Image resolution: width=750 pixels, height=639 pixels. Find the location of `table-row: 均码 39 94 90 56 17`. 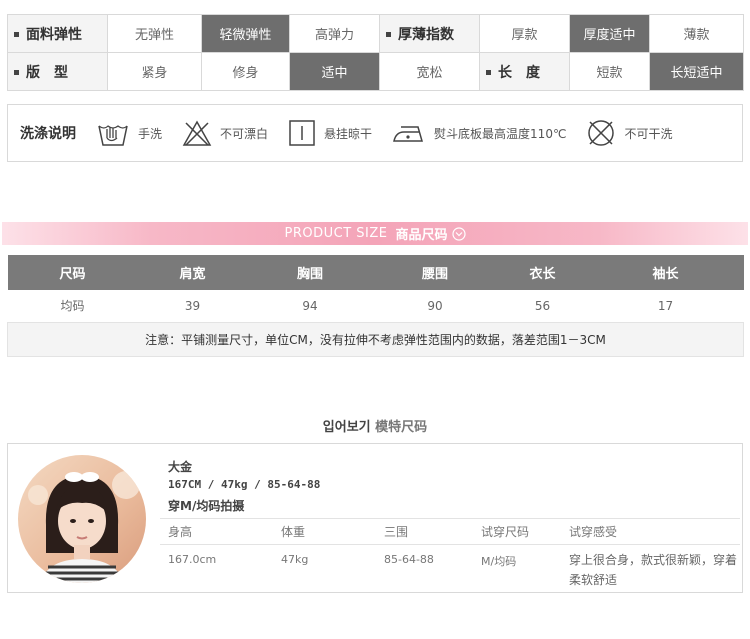

table-row: 均码 39 94 90 56 17 is located at coordinates (375, 306).